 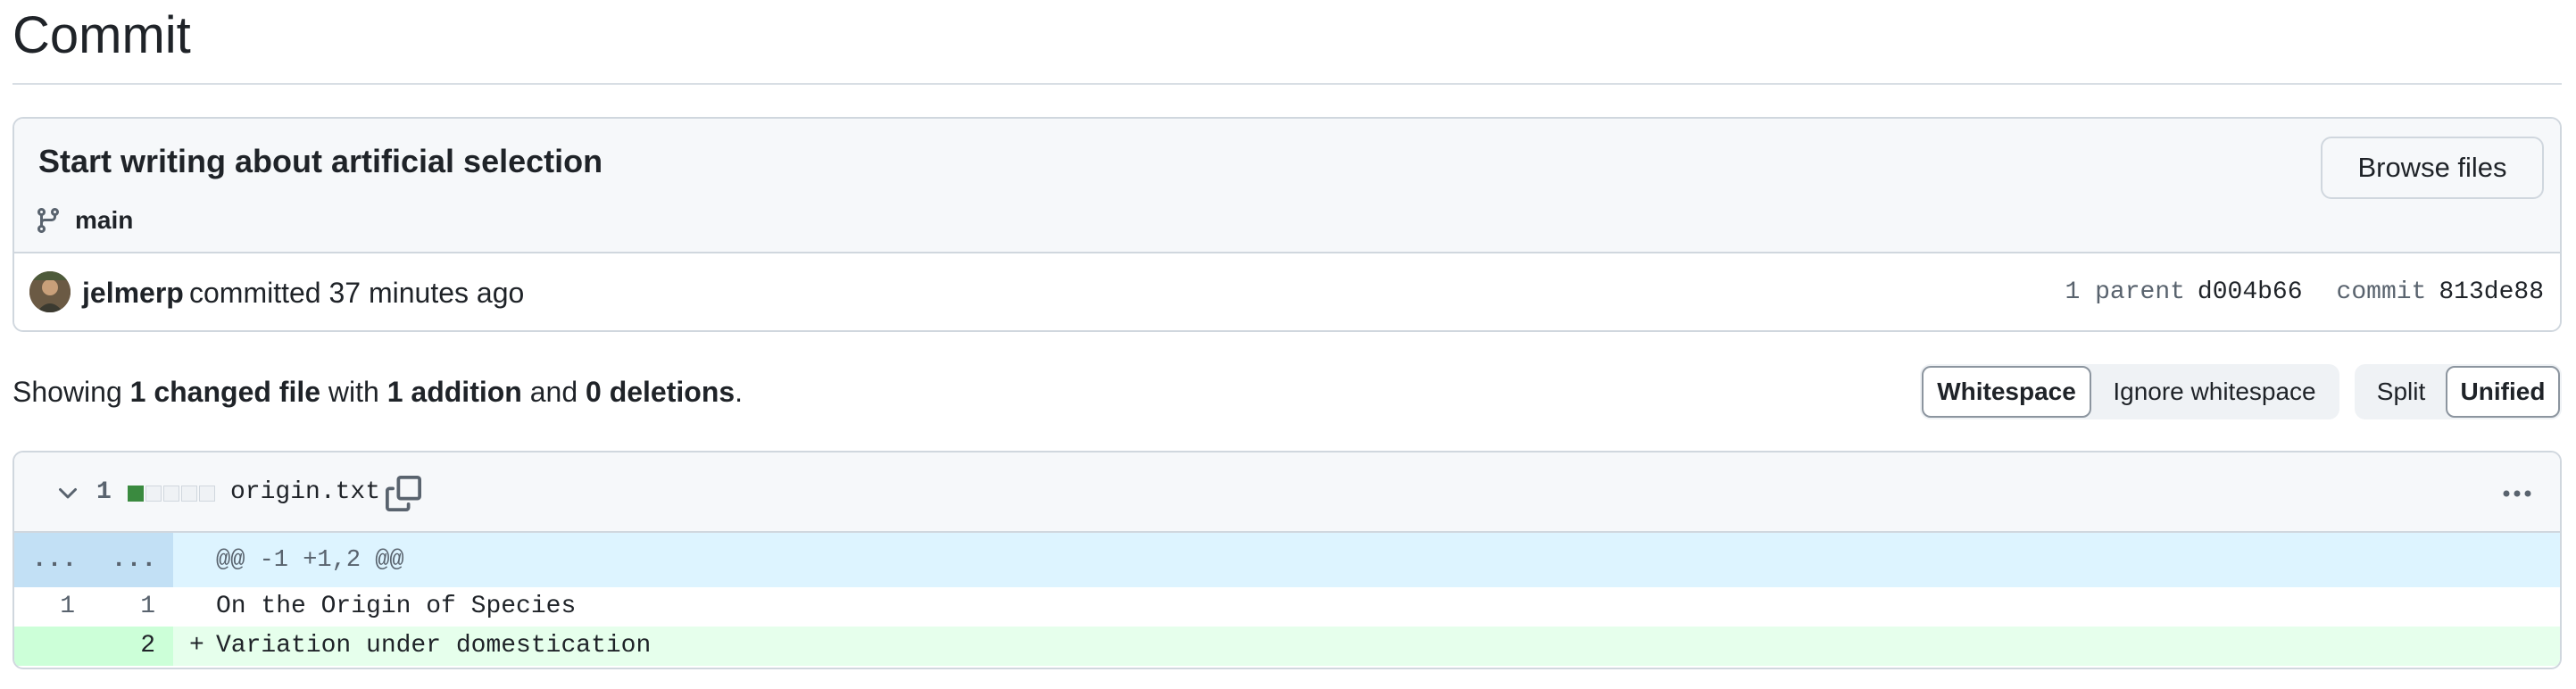 I want to click on sha-info: 1 parent d004b66 commit 813de88, so click(x=2305, y=293).